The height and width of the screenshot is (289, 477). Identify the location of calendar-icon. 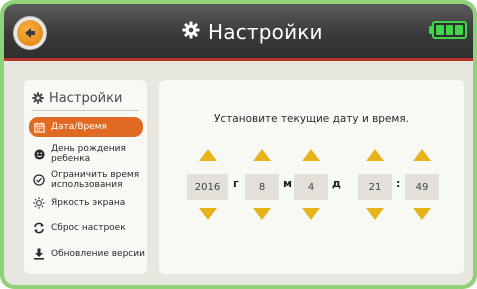
(39, 127).